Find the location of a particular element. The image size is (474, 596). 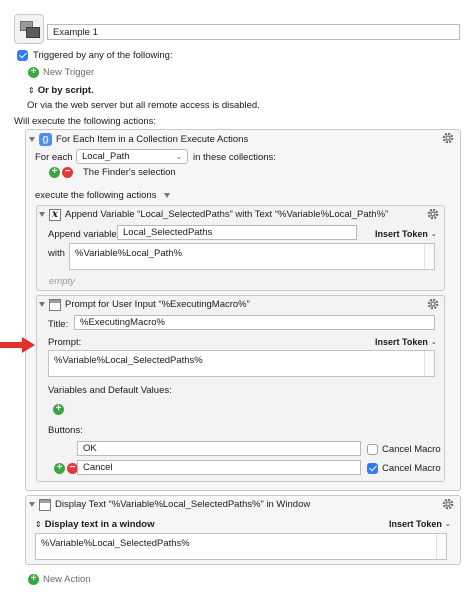

cancel-macro-cancel-row: Cancel Macro is located at coordinates (404, 468).